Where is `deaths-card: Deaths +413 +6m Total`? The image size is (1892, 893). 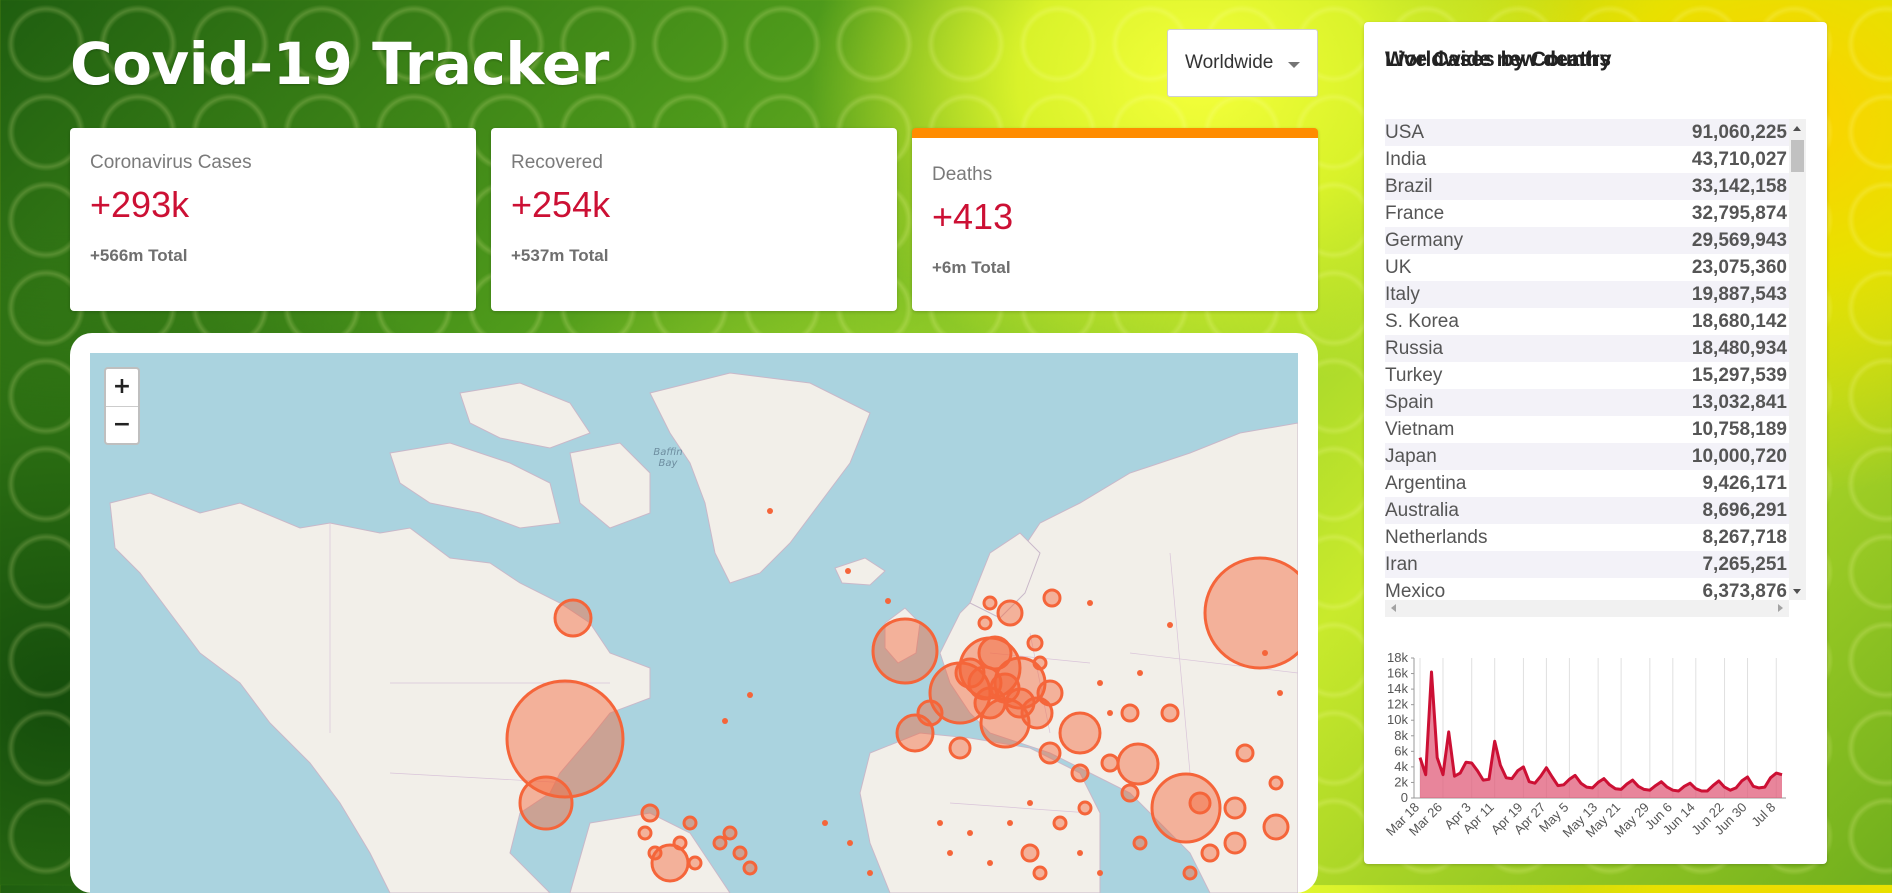 deaths-card: Deaths +413 +6m Total is located at coordinates (1115, 219).